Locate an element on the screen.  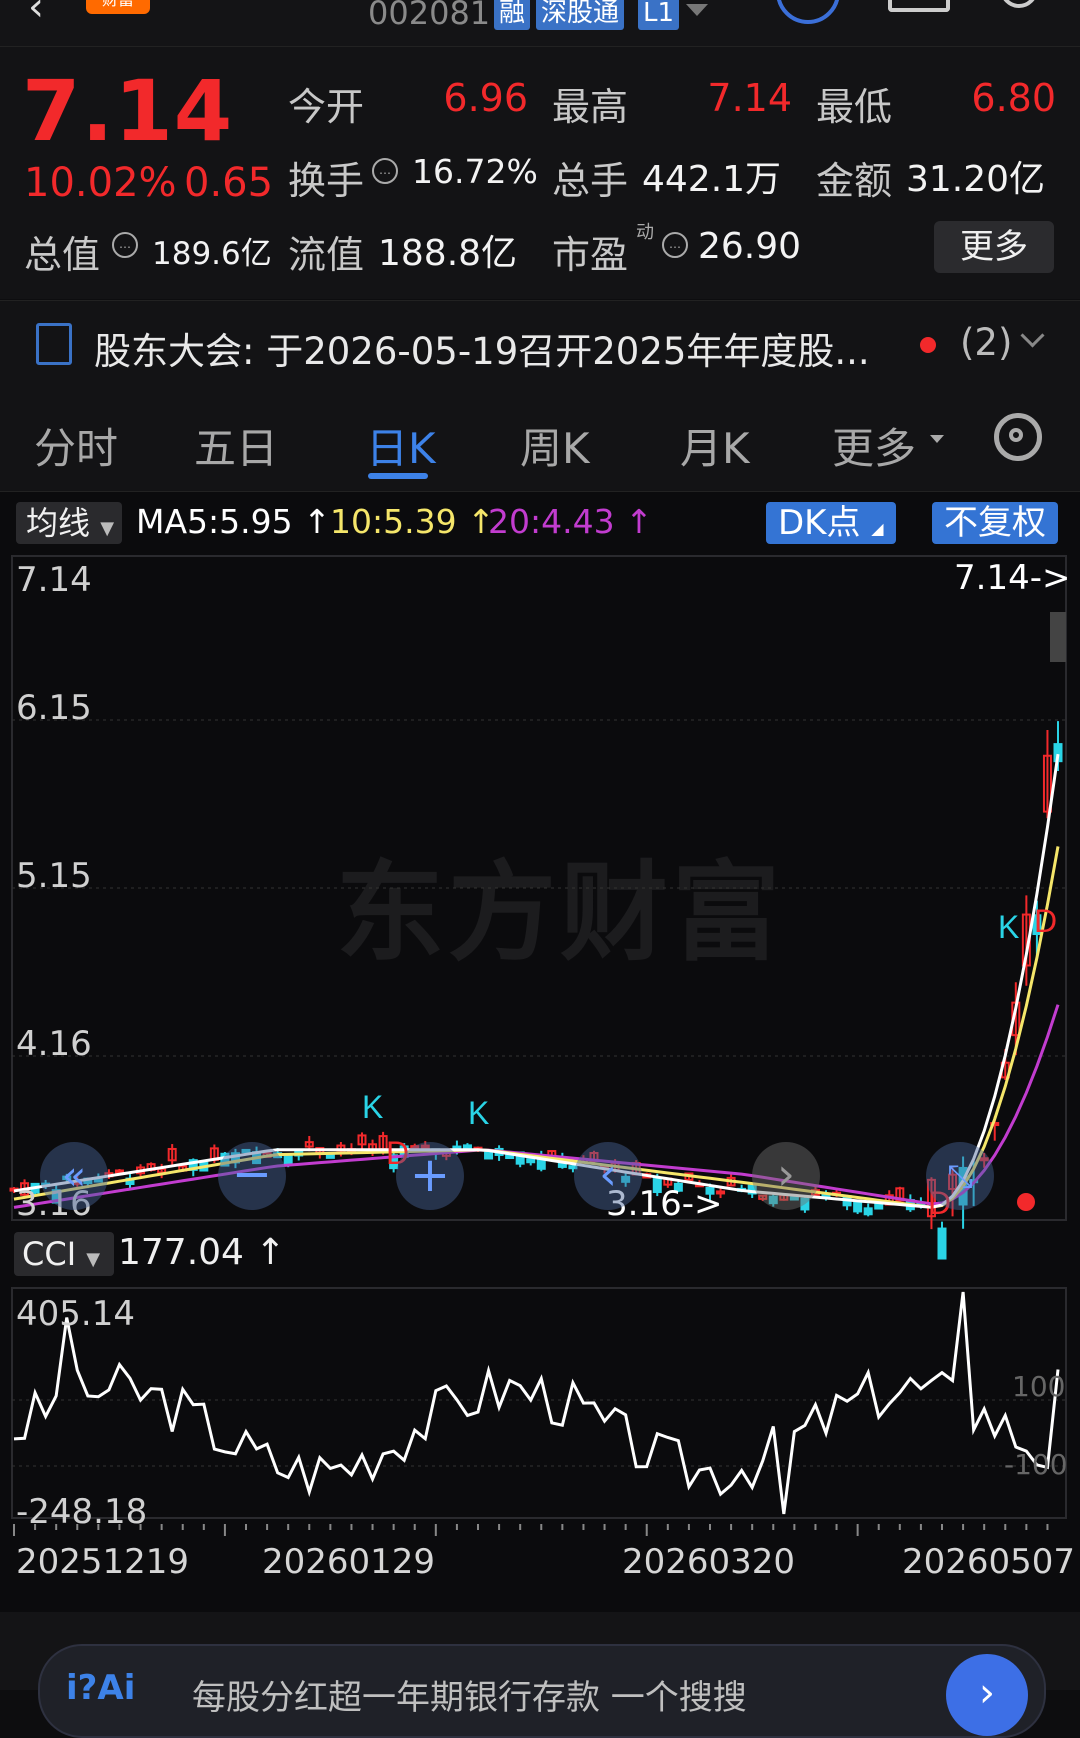
pe-value: 26.90 is located at coordinates (750, 246).